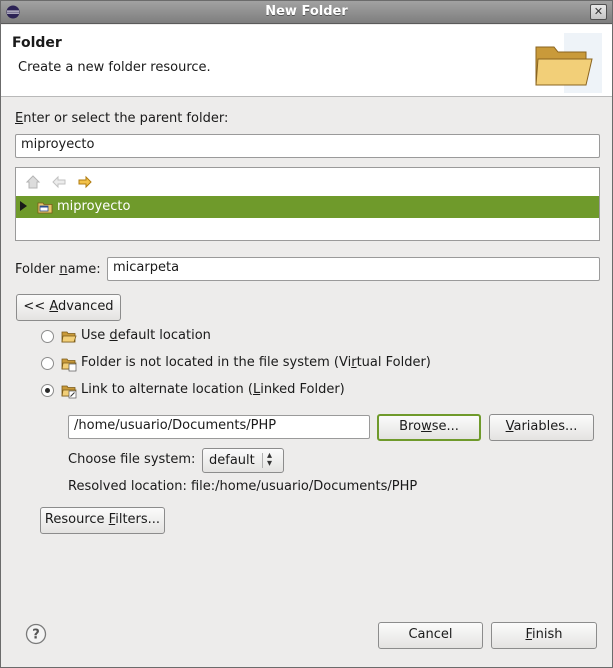 The height and width of the screenshot is (668, 613). I want to click on tree-item: miproyecto, so click(307, 207).